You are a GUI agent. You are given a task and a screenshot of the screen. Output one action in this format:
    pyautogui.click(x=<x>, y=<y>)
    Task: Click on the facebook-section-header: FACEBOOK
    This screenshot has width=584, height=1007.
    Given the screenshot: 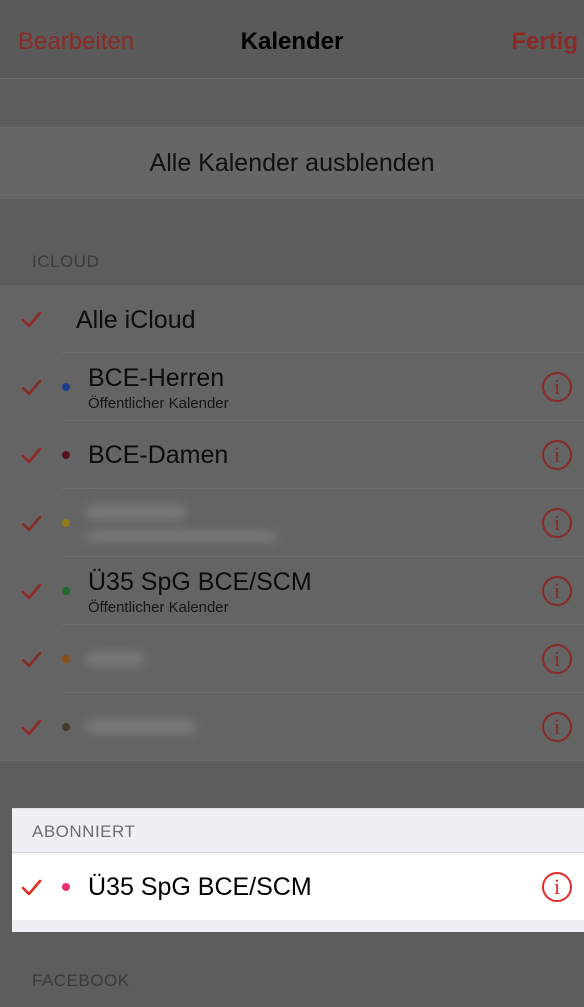 What is the action you would take?
    pyautogui.click(x=292, y=979)
    